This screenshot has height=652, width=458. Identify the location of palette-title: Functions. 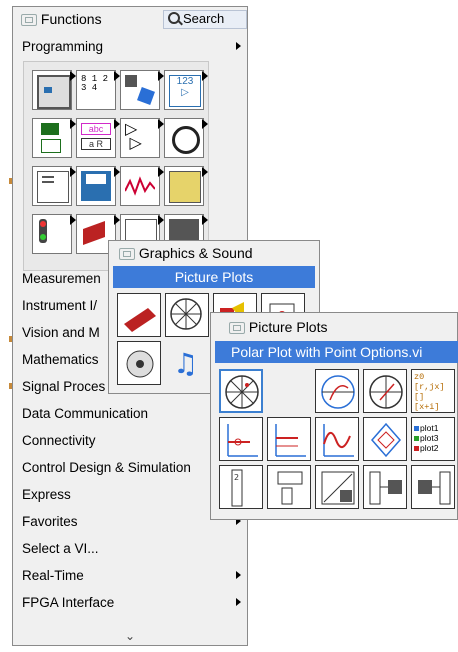
(61, 19).